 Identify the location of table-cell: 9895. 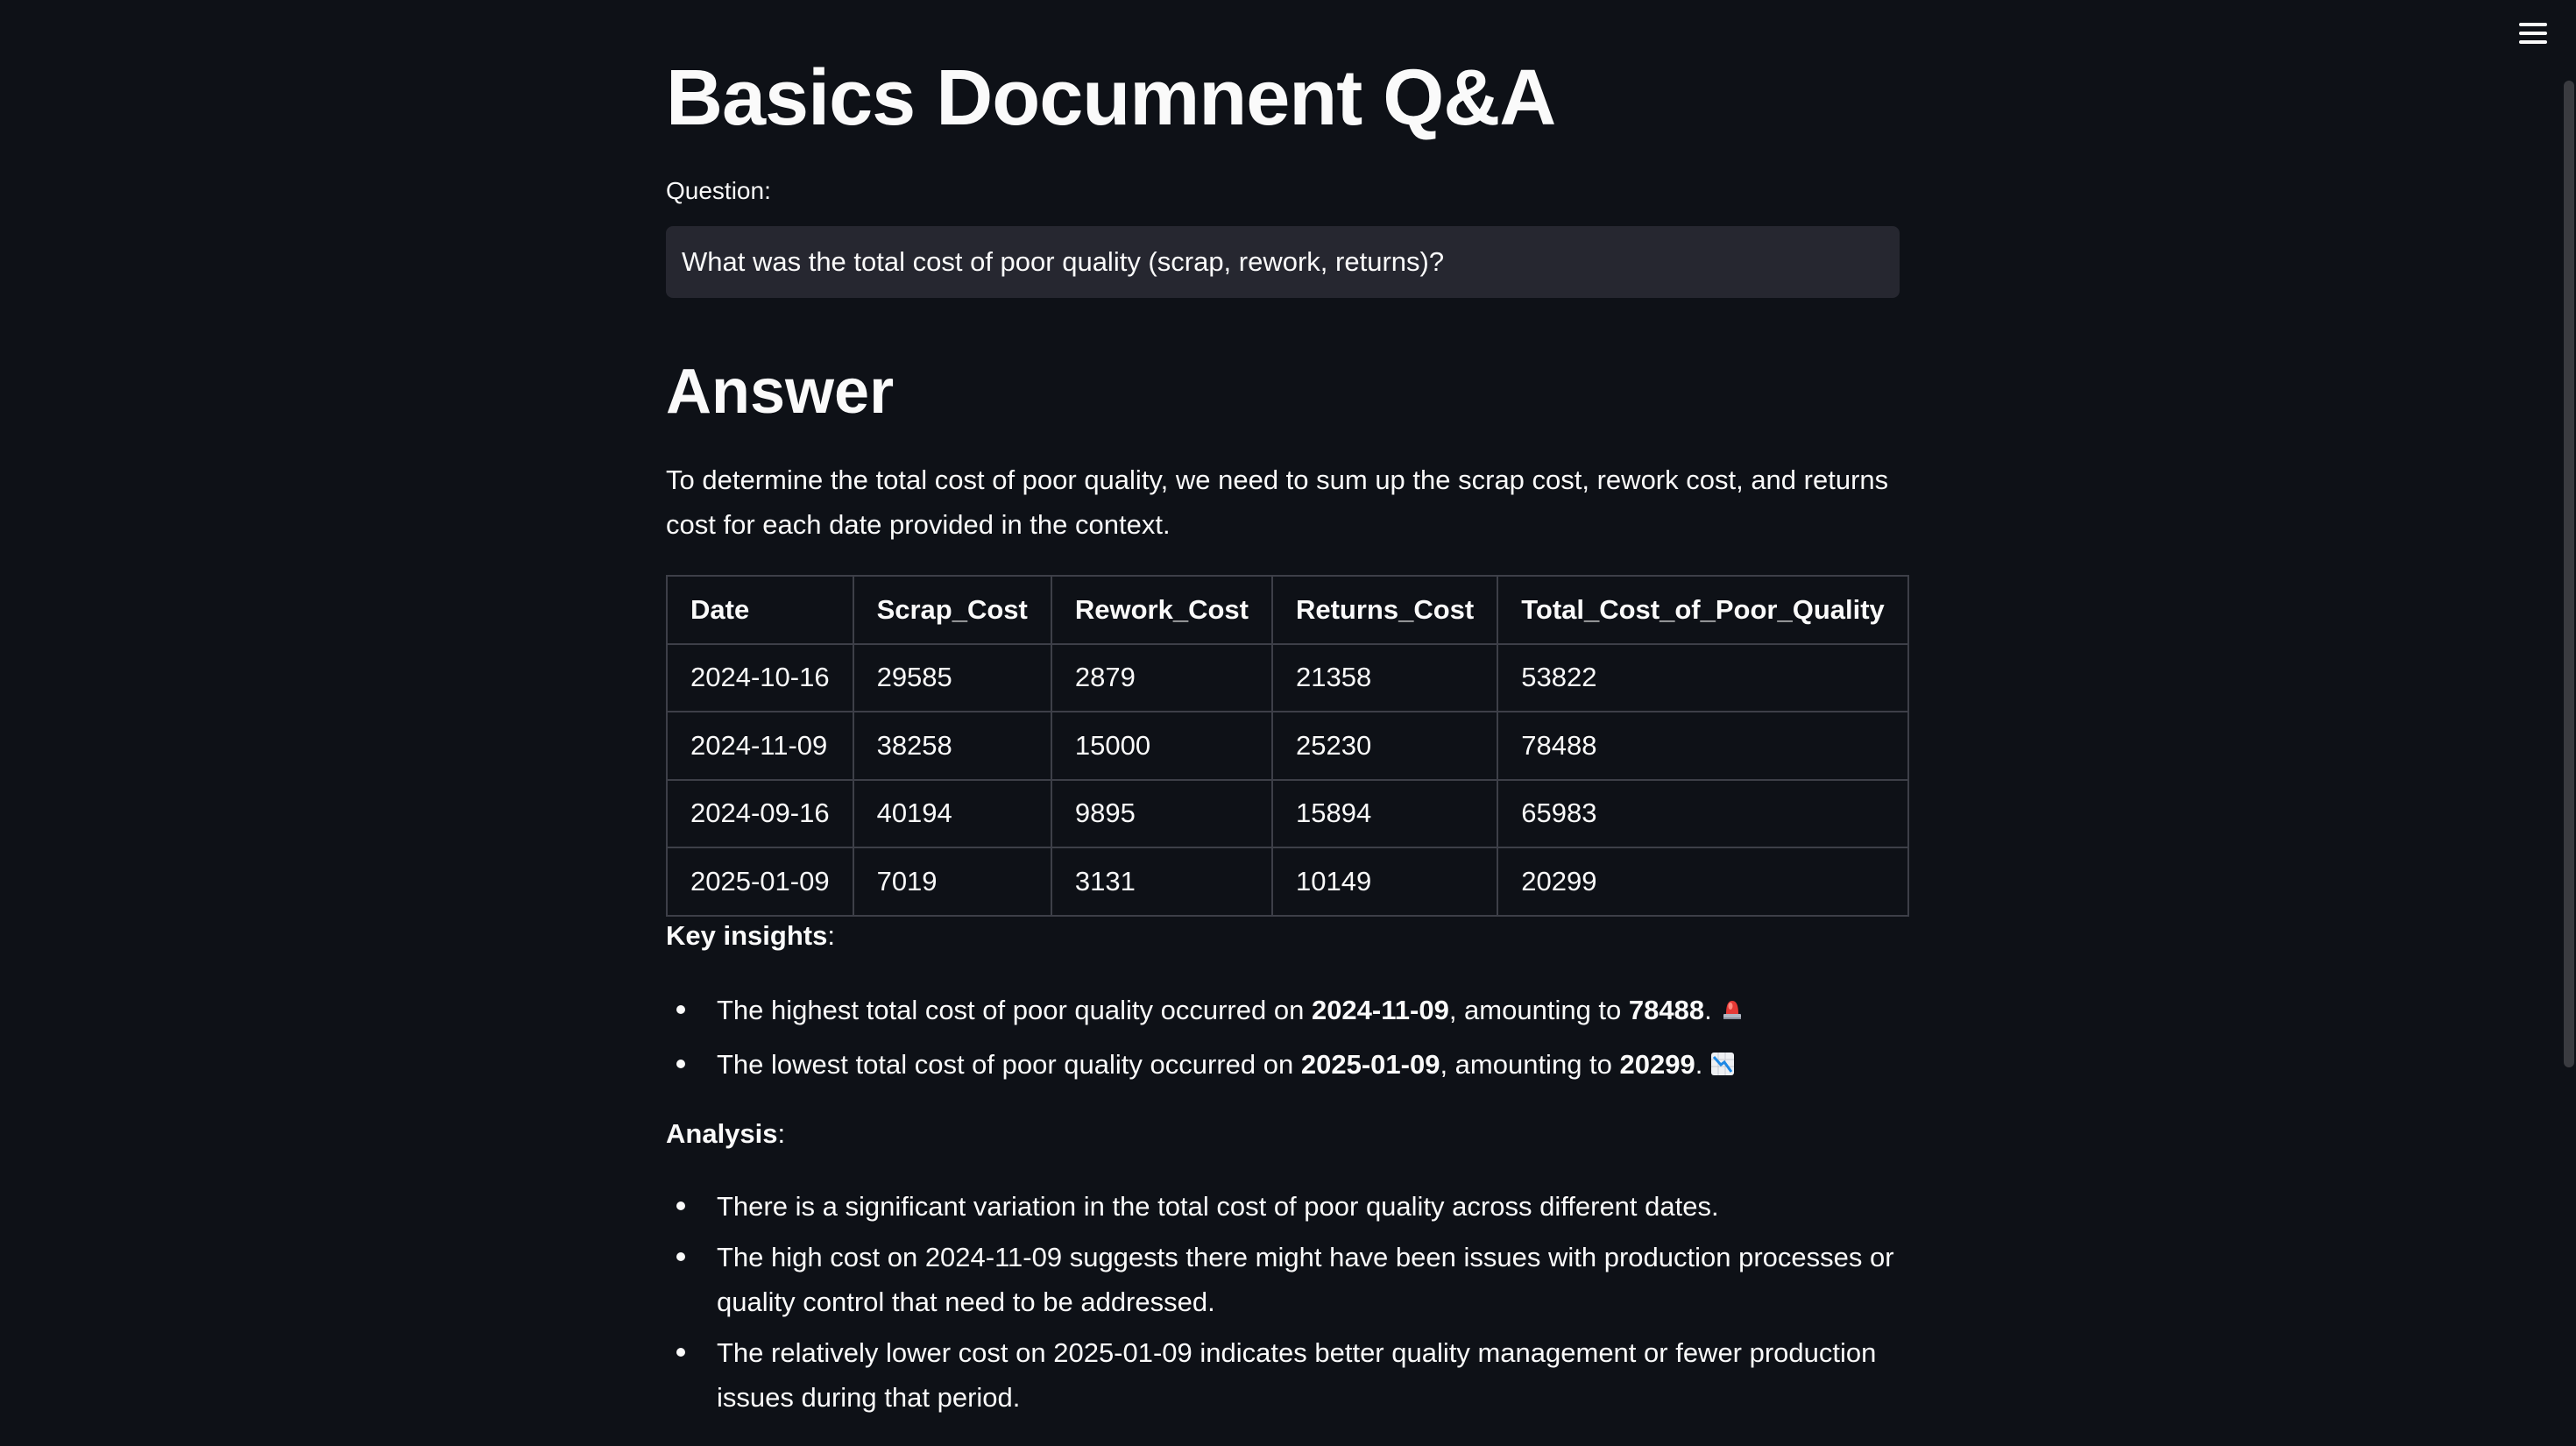
(1161, 813).